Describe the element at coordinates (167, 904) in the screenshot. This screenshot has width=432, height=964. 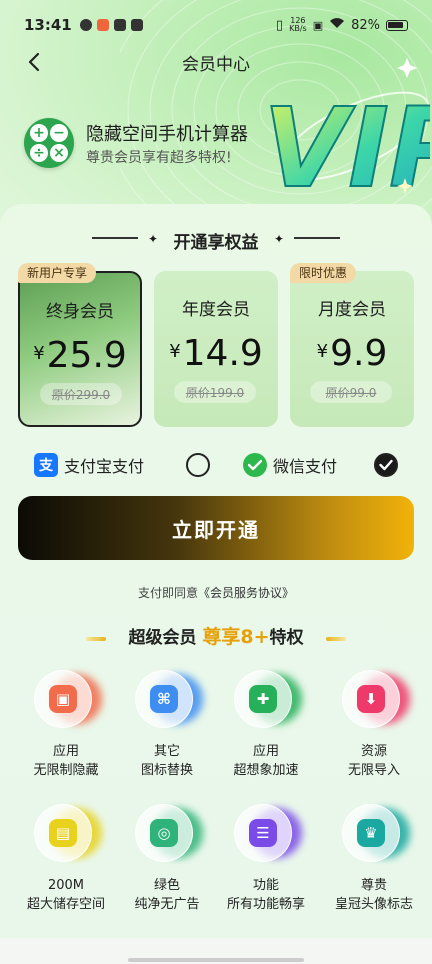
I see `privilege-desc: 纯净无广告` at that location.